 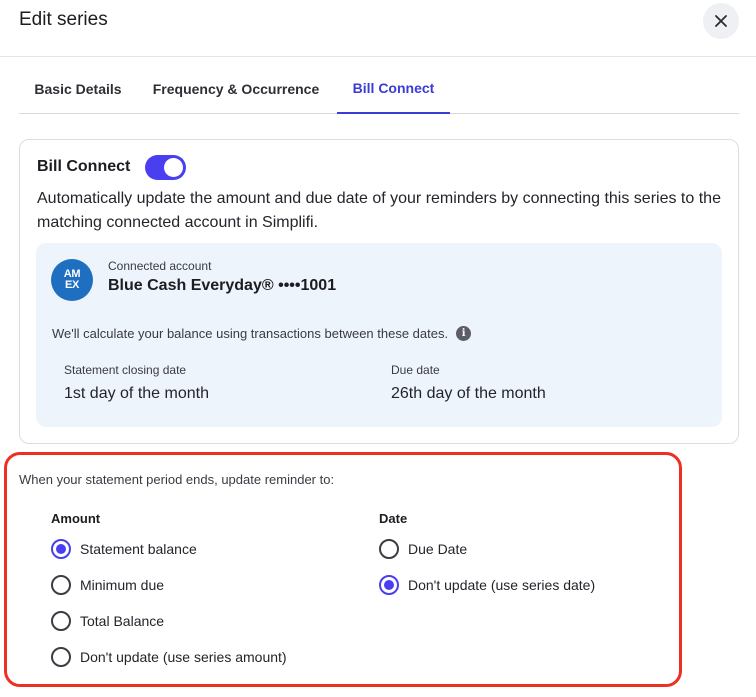 I want to click on info-icon: i, so click(x=464, y=333).